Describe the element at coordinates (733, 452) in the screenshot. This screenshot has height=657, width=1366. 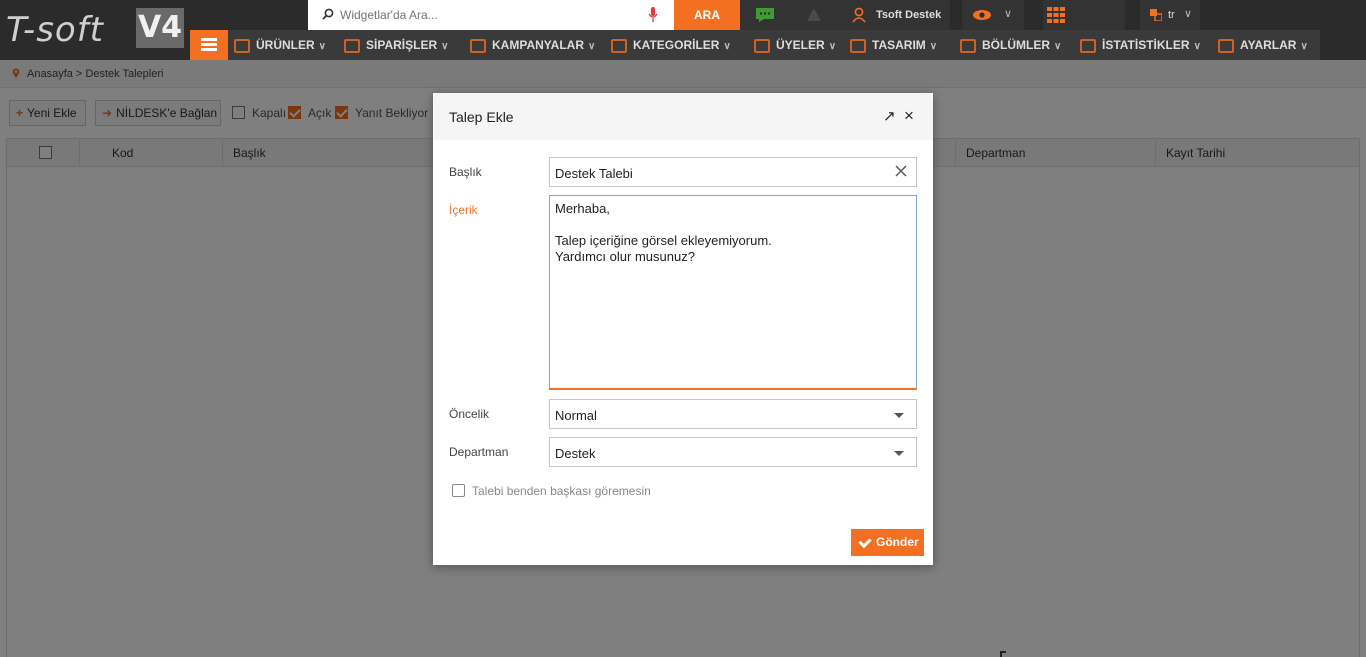
I see `department-select: Destek` at that location.